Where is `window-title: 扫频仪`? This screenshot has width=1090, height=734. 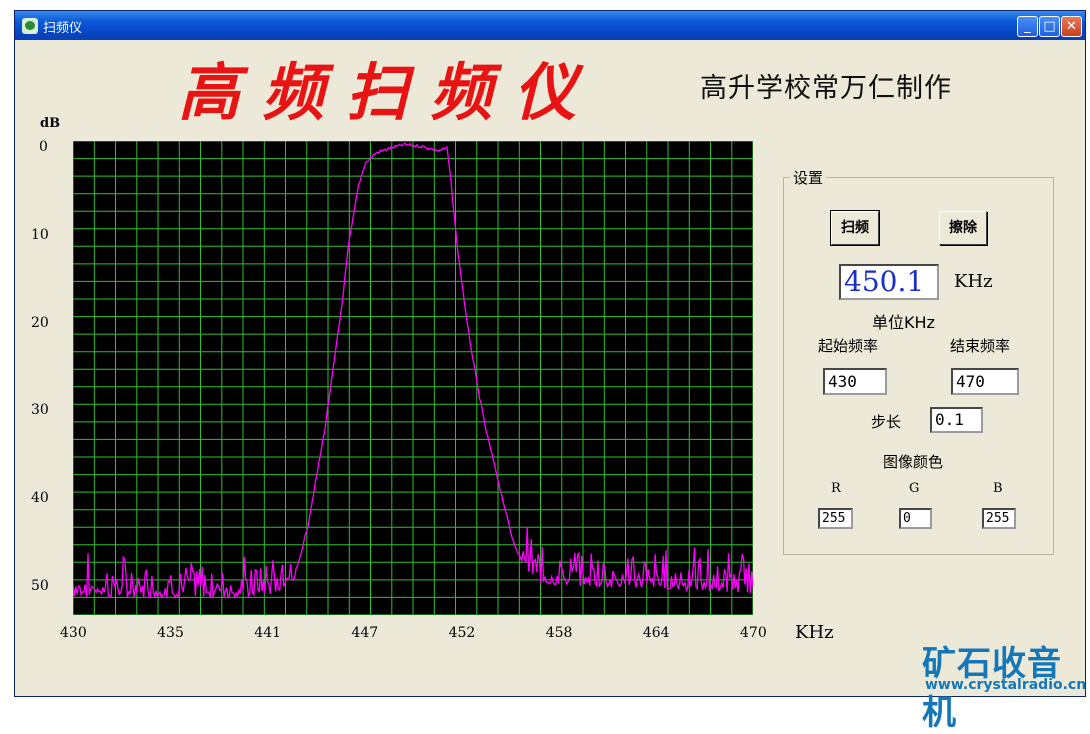
window-title: 扫频仪 is located at coordinates (63, 28).